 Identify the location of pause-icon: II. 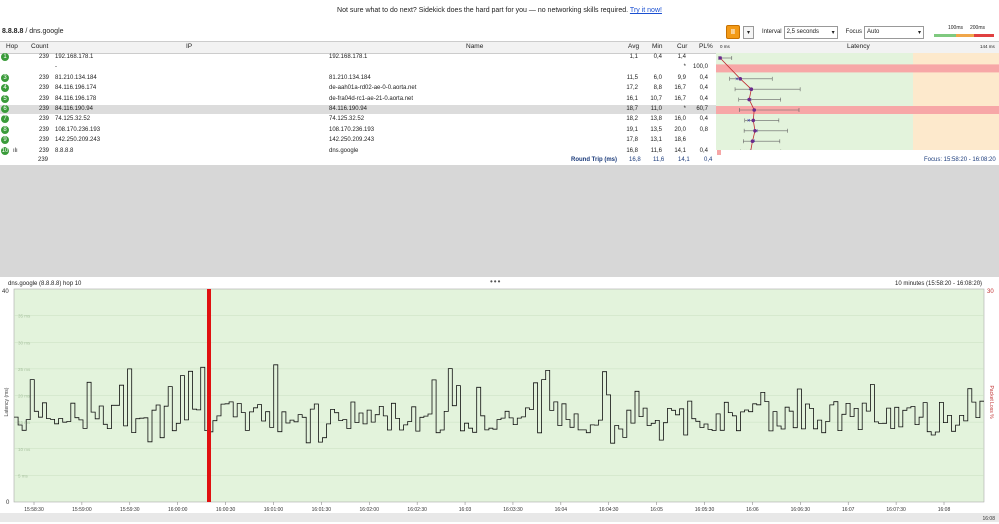
(733, 32).